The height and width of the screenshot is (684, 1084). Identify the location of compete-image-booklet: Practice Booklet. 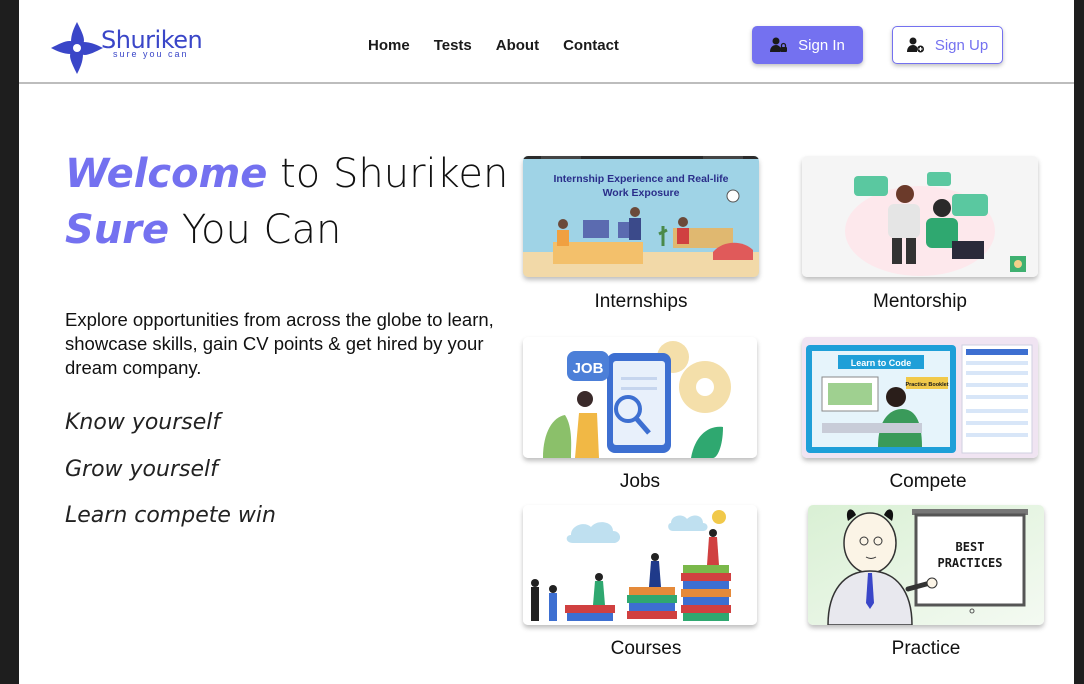
(926, 385).